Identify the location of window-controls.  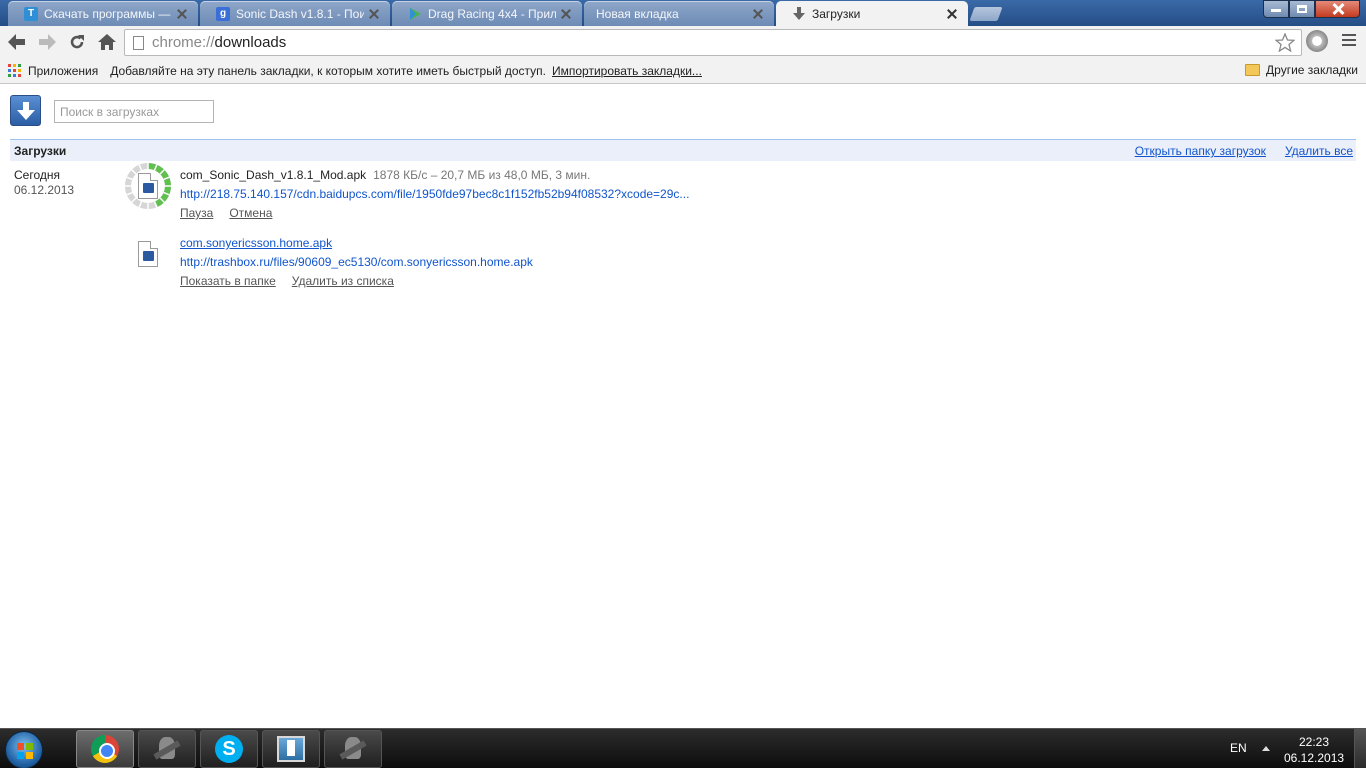
(1311, 9).